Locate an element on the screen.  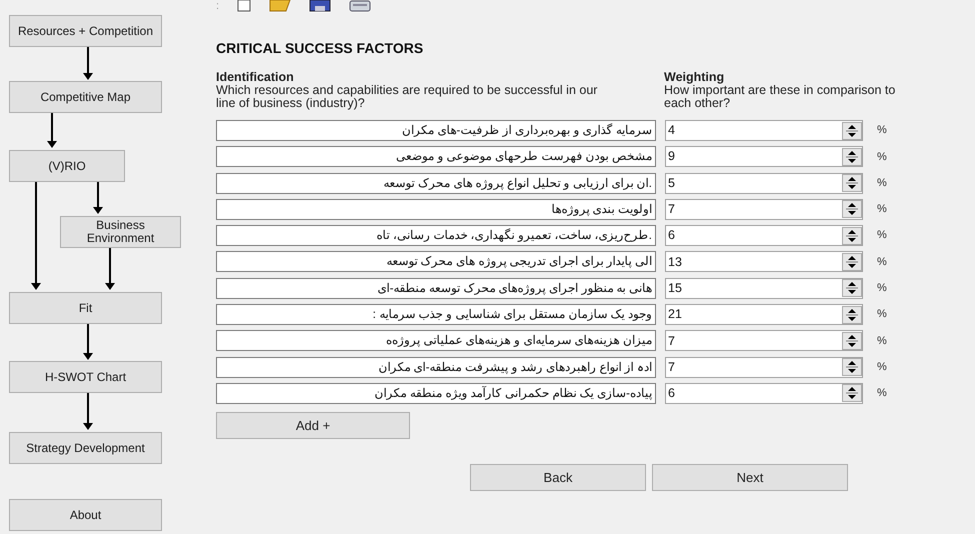
weighting-question: How important are these in comparison to each other? is located at coordinates (780, 97).